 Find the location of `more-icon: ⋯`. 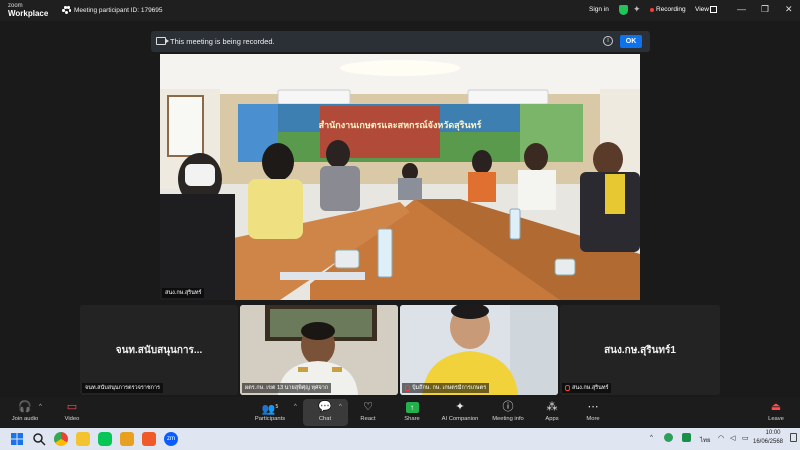

more-icon: ⋯ is located at coordinates (593, 407).